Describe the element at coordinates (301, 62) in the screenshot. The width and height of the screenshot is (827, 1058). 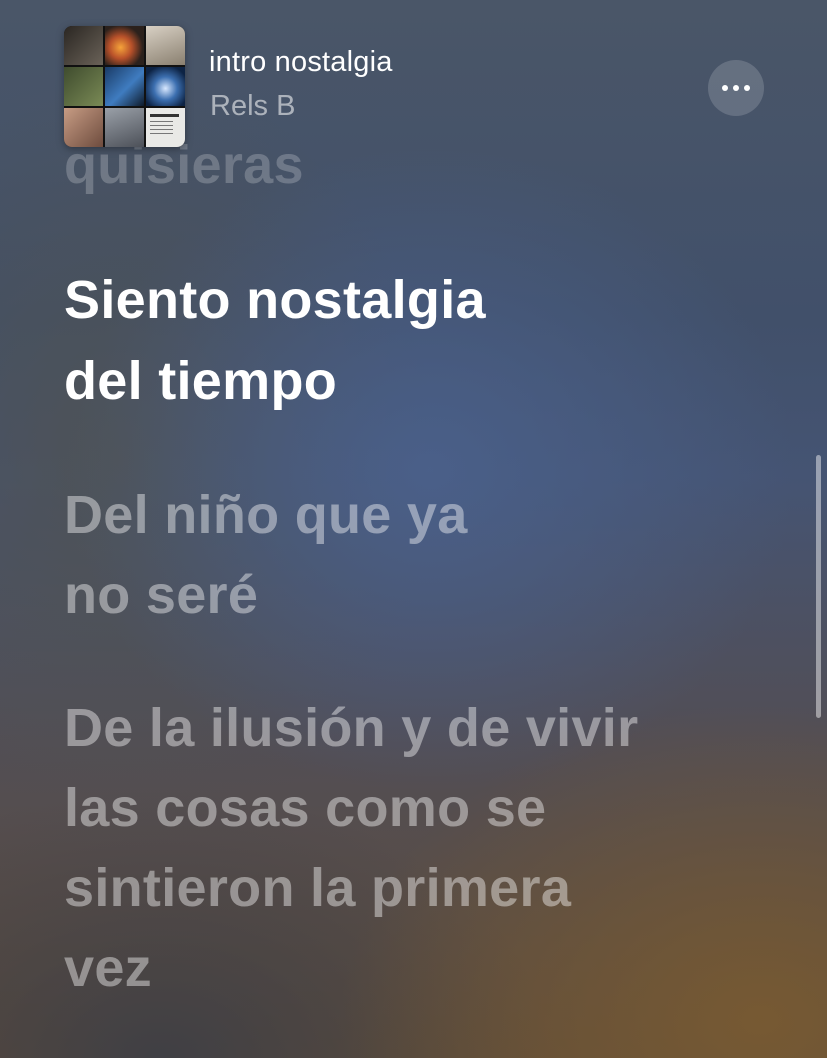
I see `song-title: intro nostalgia` at that location.